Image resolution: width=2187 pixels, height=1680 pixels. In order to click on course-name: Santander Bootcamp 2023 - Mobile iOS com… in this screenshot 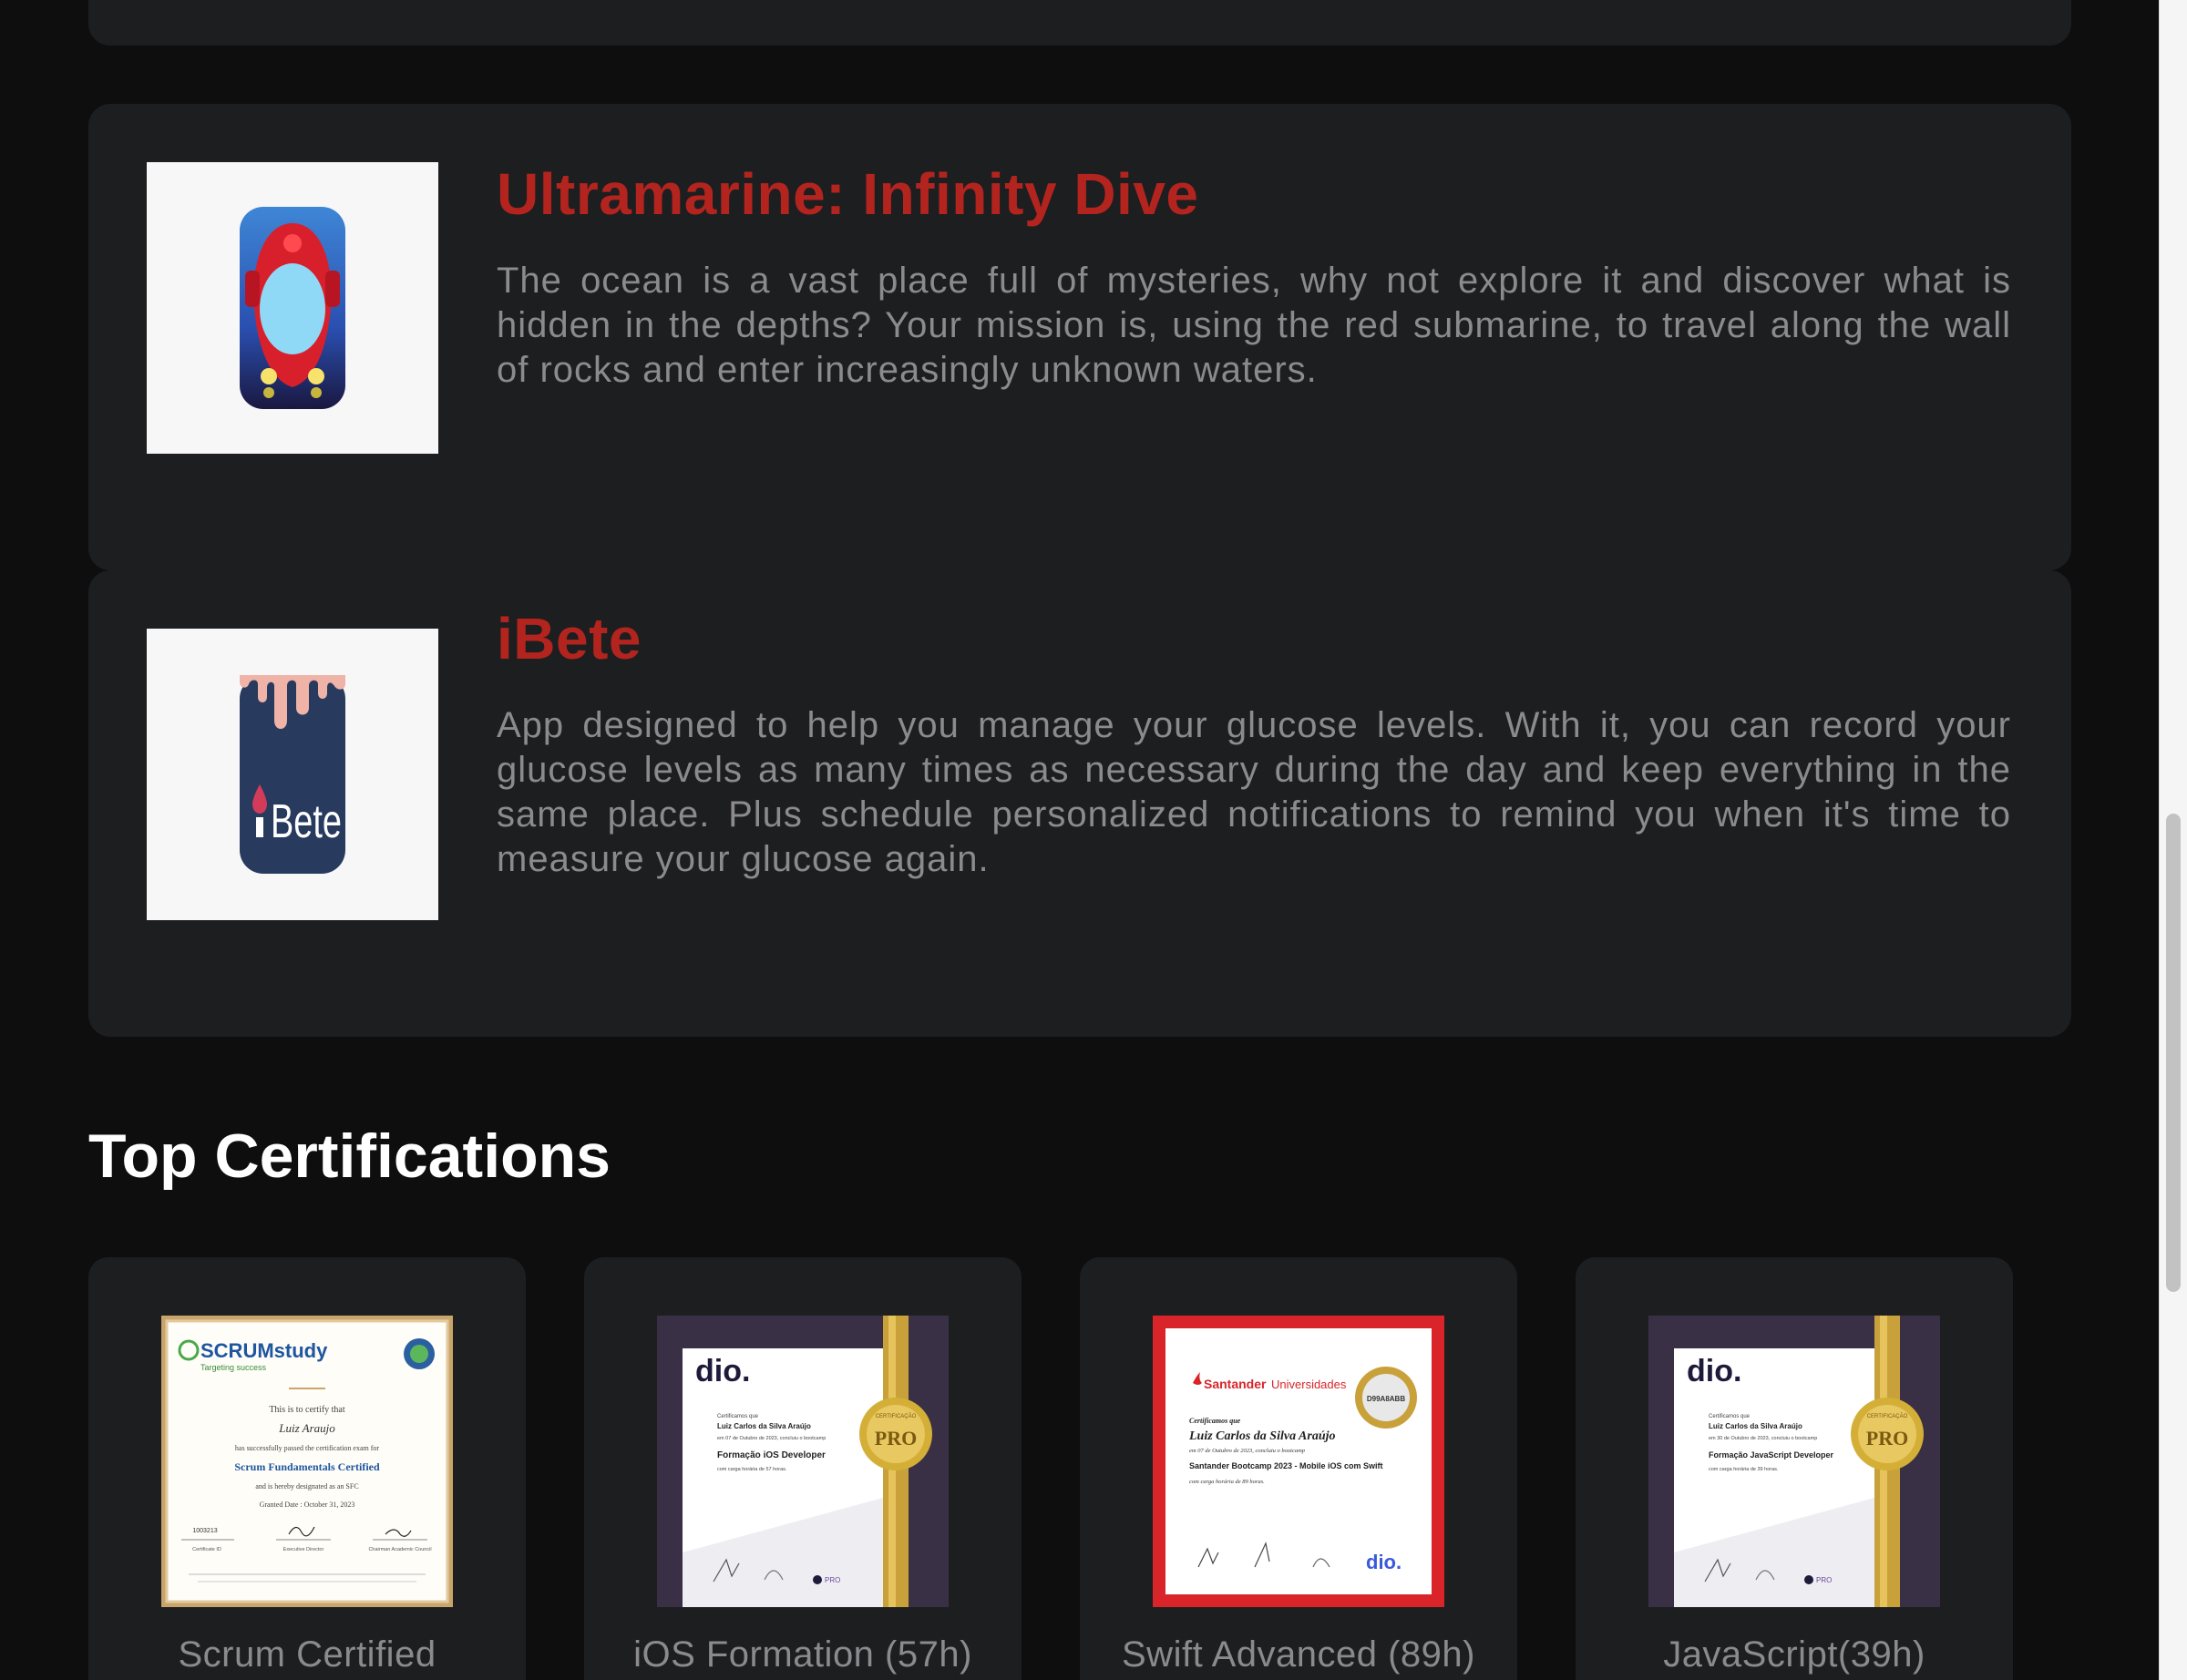, I will do `click(1286, 1466)`.